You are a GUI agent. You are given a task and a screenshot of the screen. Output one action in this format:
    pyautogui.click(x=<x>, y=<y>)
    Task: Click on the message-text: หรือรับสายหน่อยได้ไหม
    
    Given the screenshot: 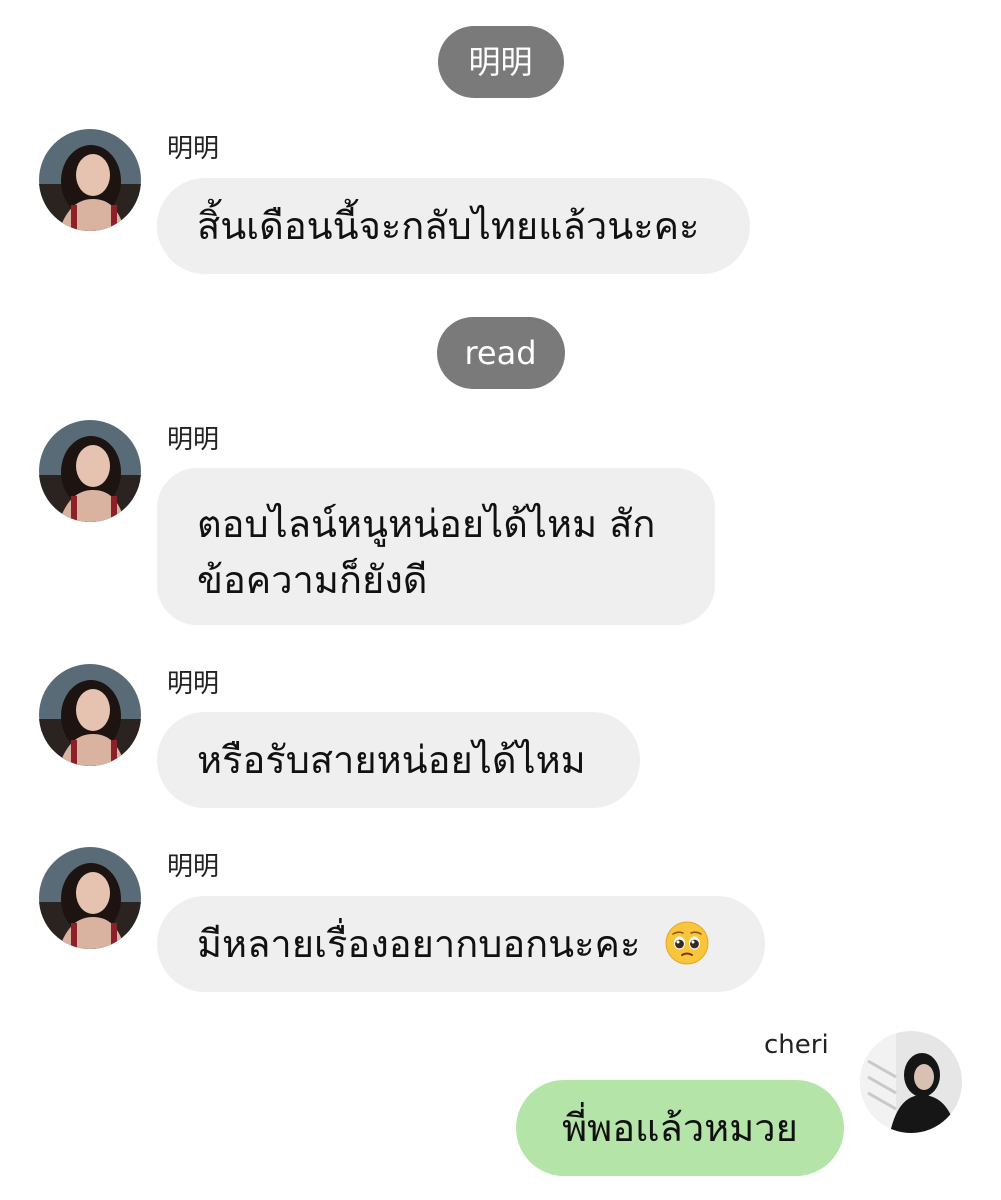 What is the action you would take?
    pyautogui.click(x=391, y=760)
    